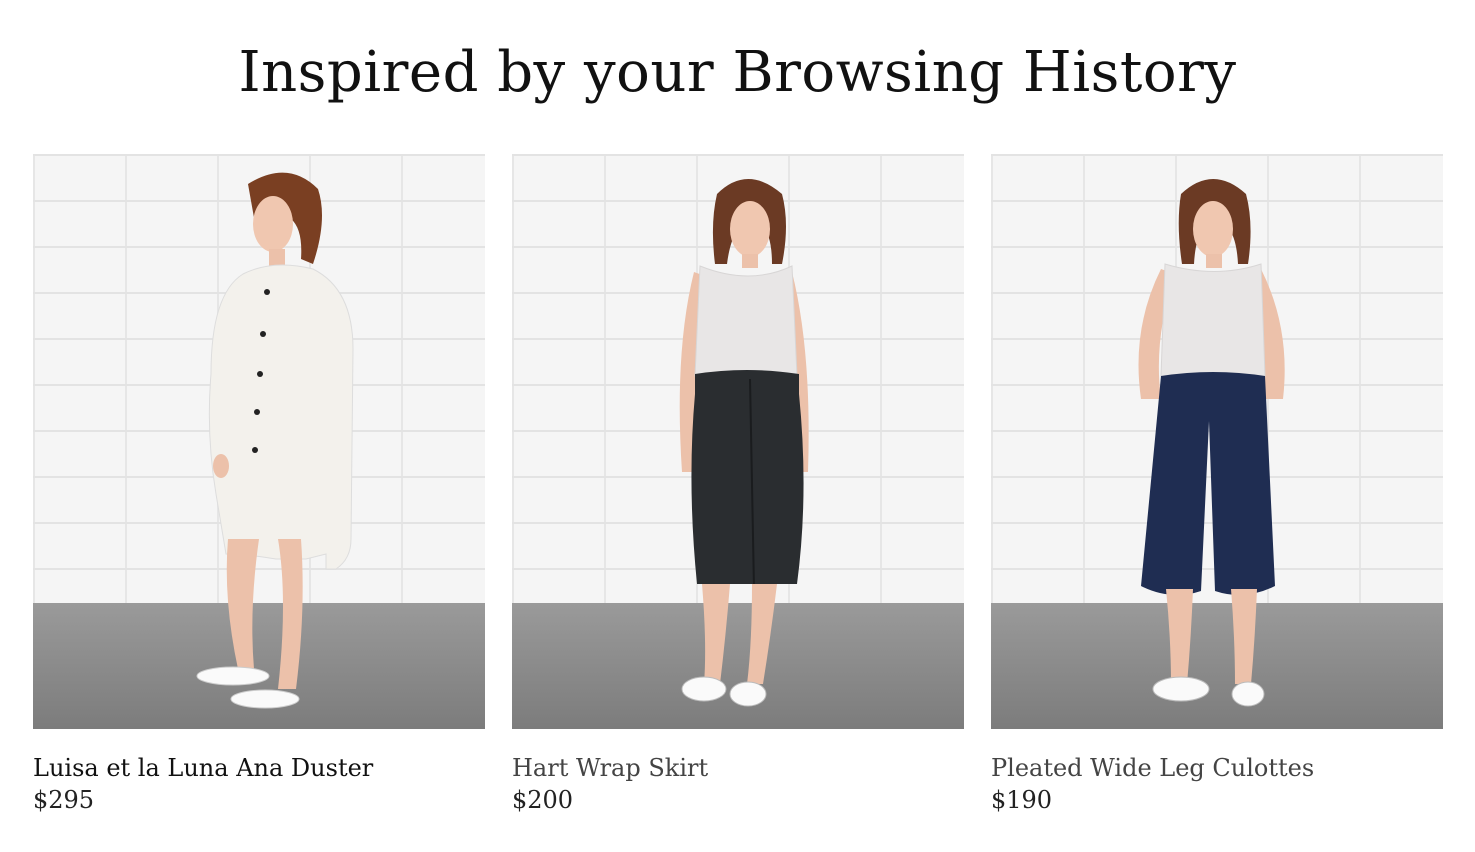 This screenshot has height=852, width=1475. What do you see at coordinates (738, 768) in the screenshot?
I see `product-name: Hart Wrap Skirt` at bounding box center [738, 768].